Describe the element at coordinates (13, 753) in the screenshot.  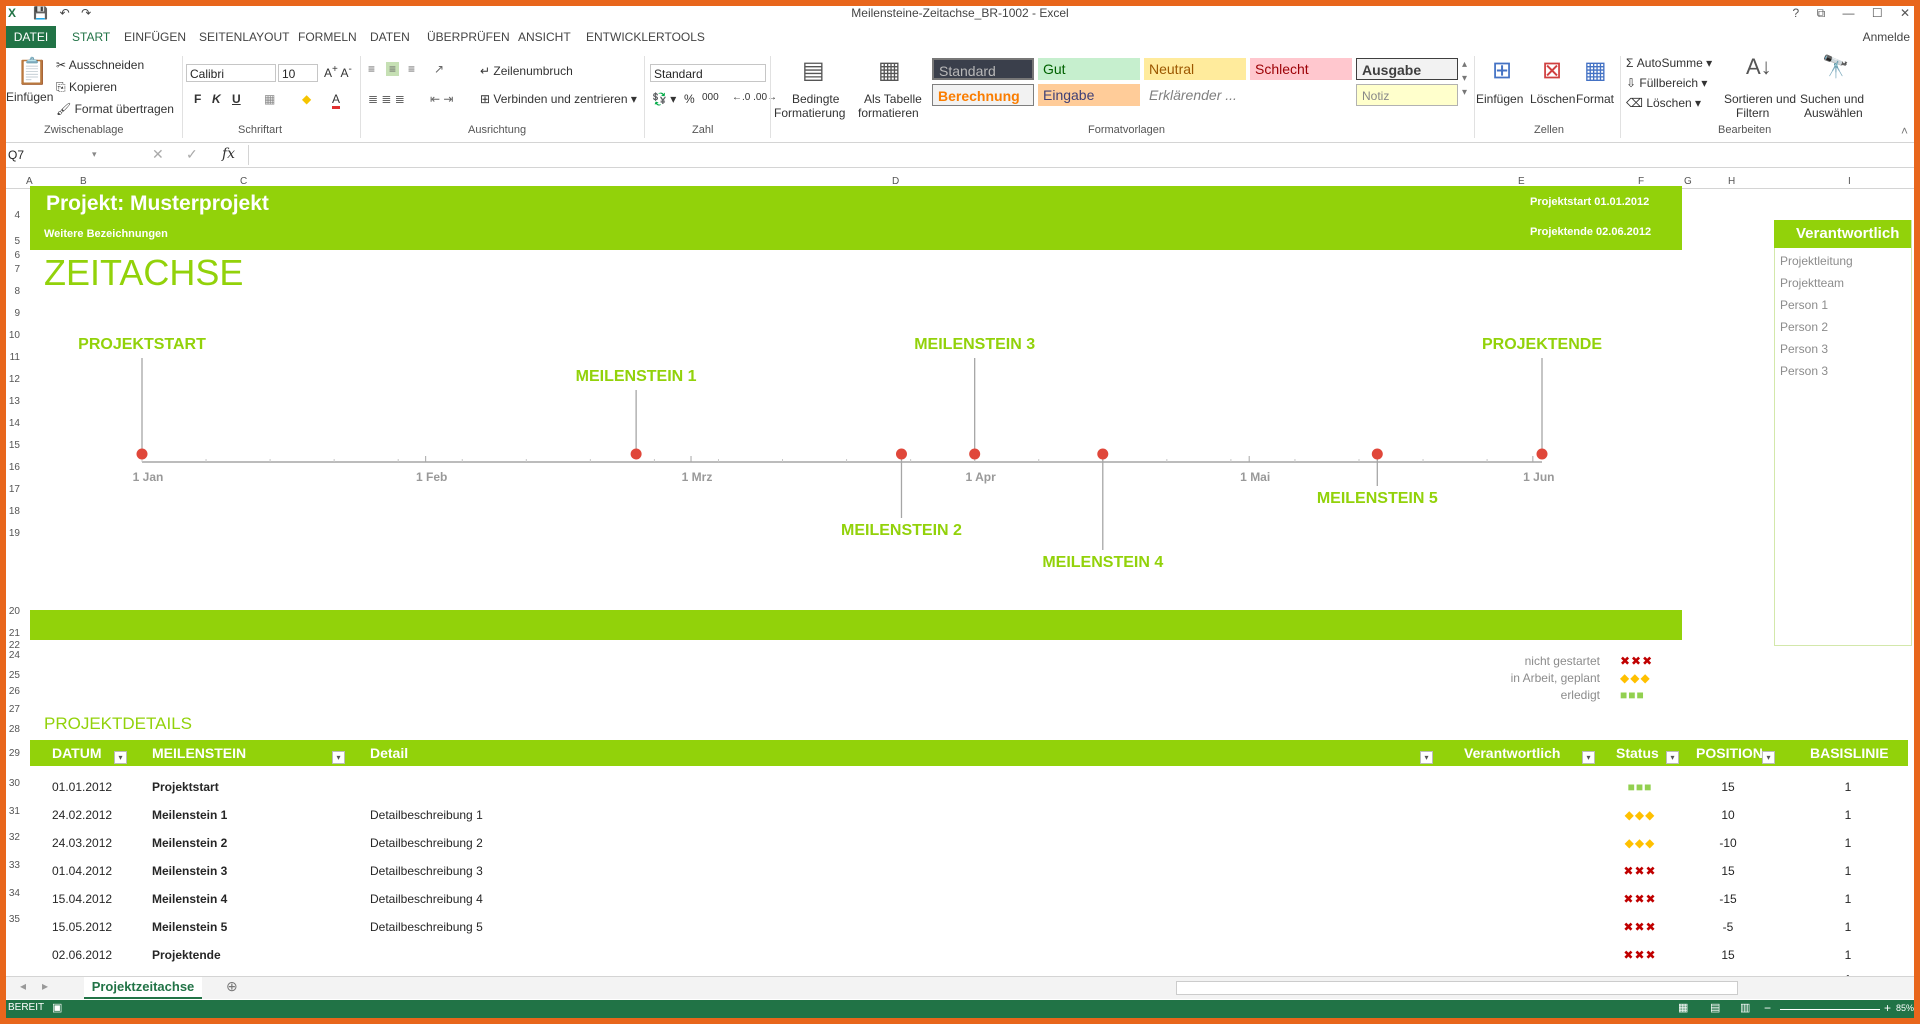
I see `row-header: 29` at that location.